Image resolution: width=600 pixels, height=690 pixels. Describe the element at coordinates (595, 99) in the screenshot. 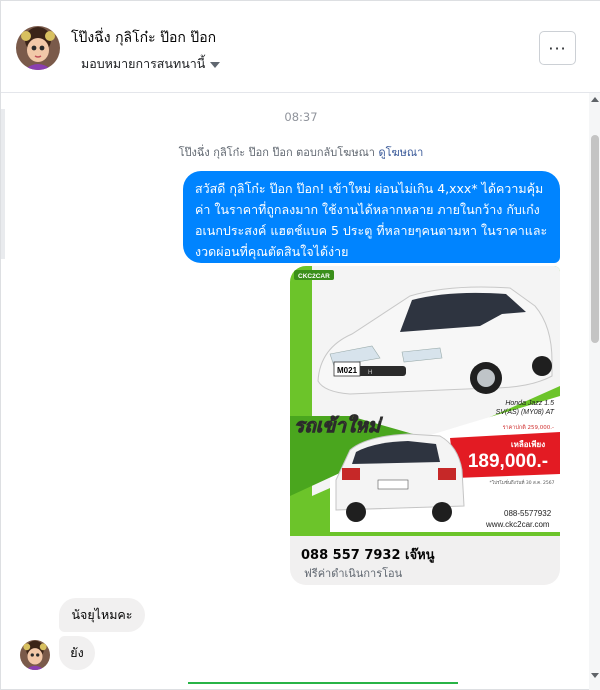

I see `scroll-up-arrow-icon` at that location.